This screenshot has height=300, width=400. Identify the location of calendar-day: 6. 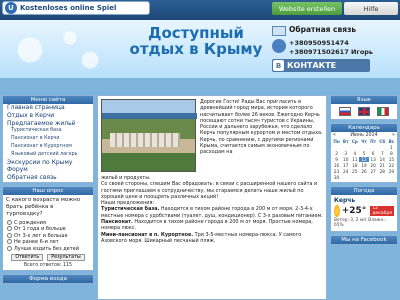
(373, 153).